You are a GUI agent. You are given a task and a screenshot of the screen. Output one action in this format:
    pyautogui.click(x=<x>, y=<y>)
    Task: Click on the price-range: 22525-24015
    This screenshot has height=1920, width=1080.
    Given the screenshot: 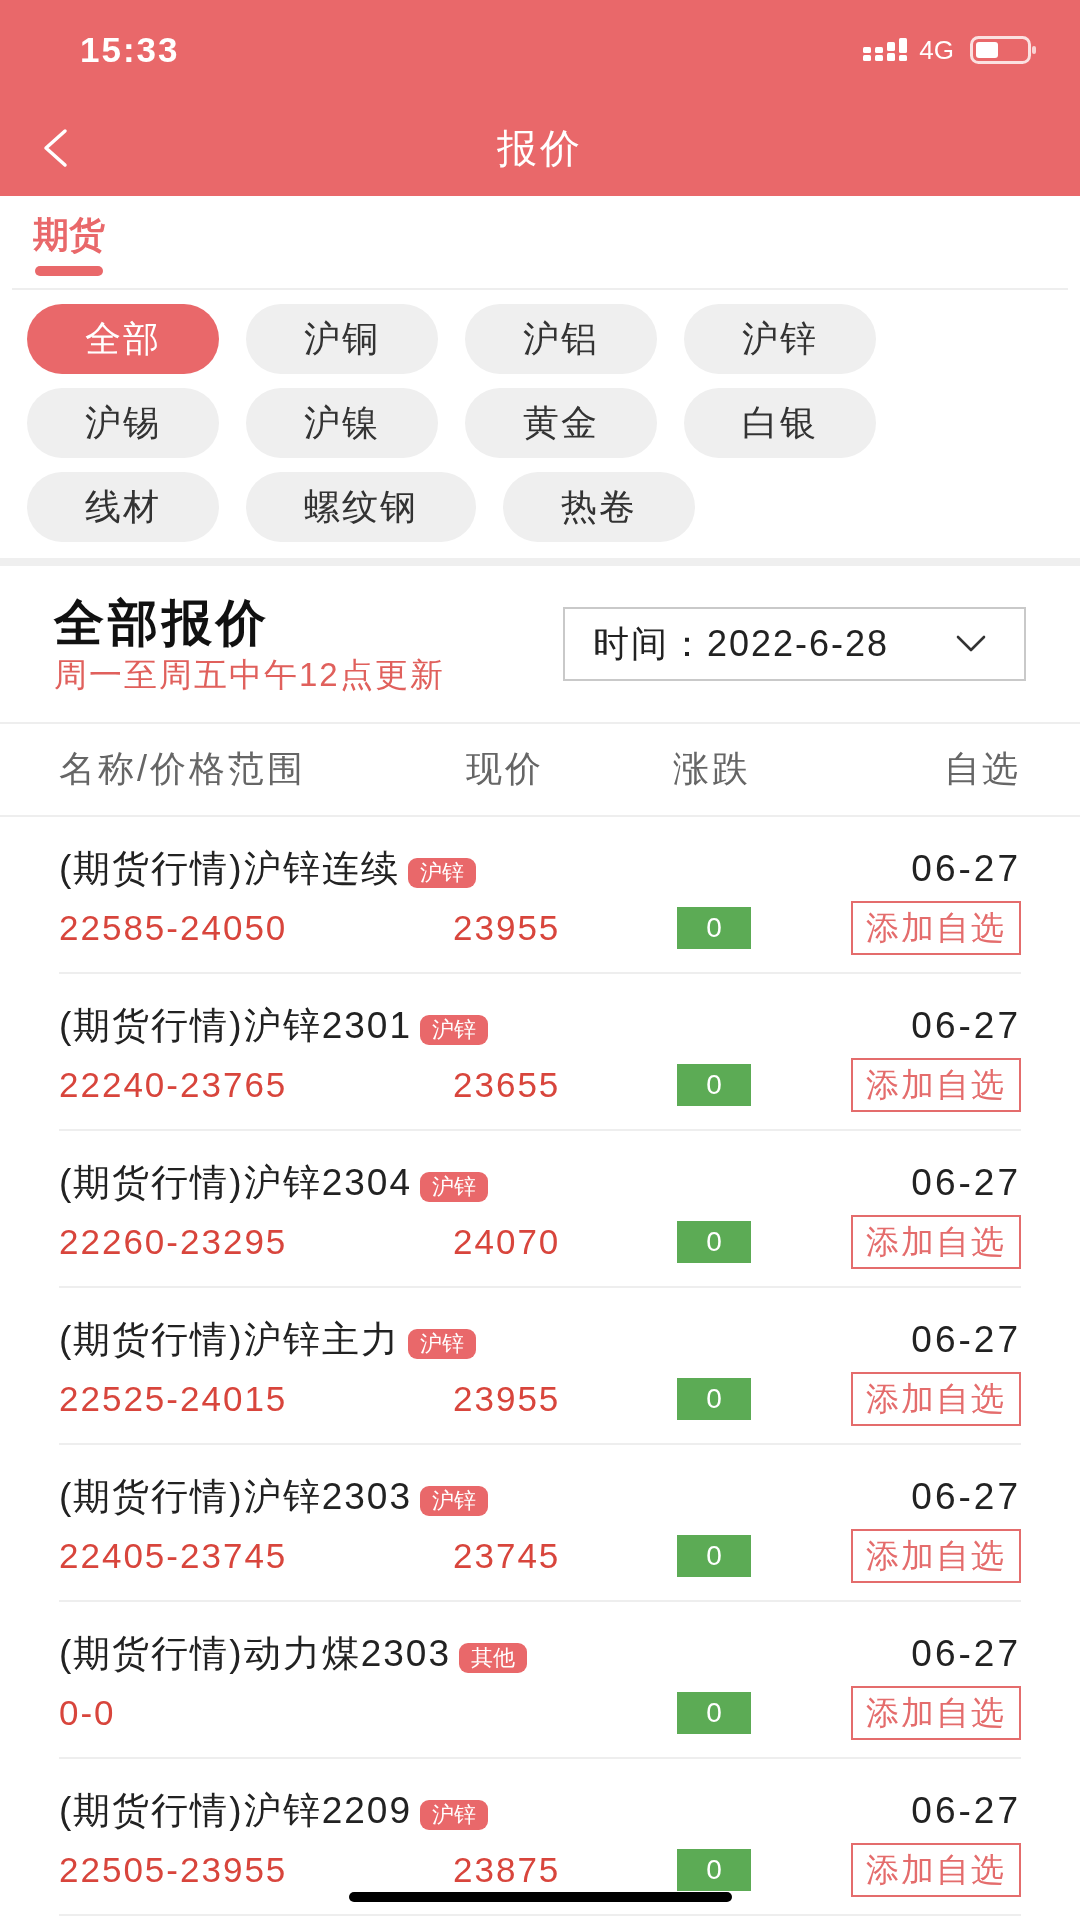 What is the action you would take?
    pyautogui.click(x=173, y=1398)
    